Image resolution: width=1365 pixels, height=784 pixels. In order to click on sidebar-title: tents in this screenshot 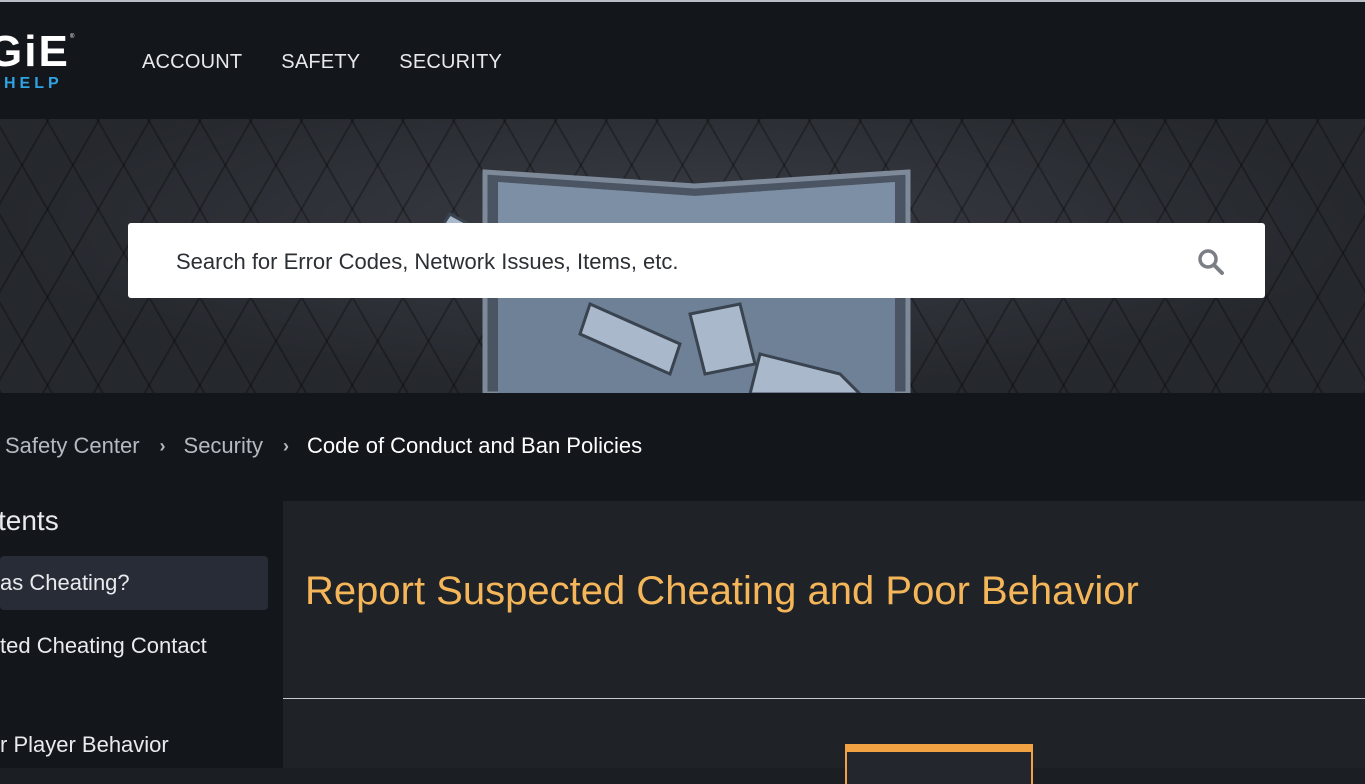, I will do `click(29, 520)`.